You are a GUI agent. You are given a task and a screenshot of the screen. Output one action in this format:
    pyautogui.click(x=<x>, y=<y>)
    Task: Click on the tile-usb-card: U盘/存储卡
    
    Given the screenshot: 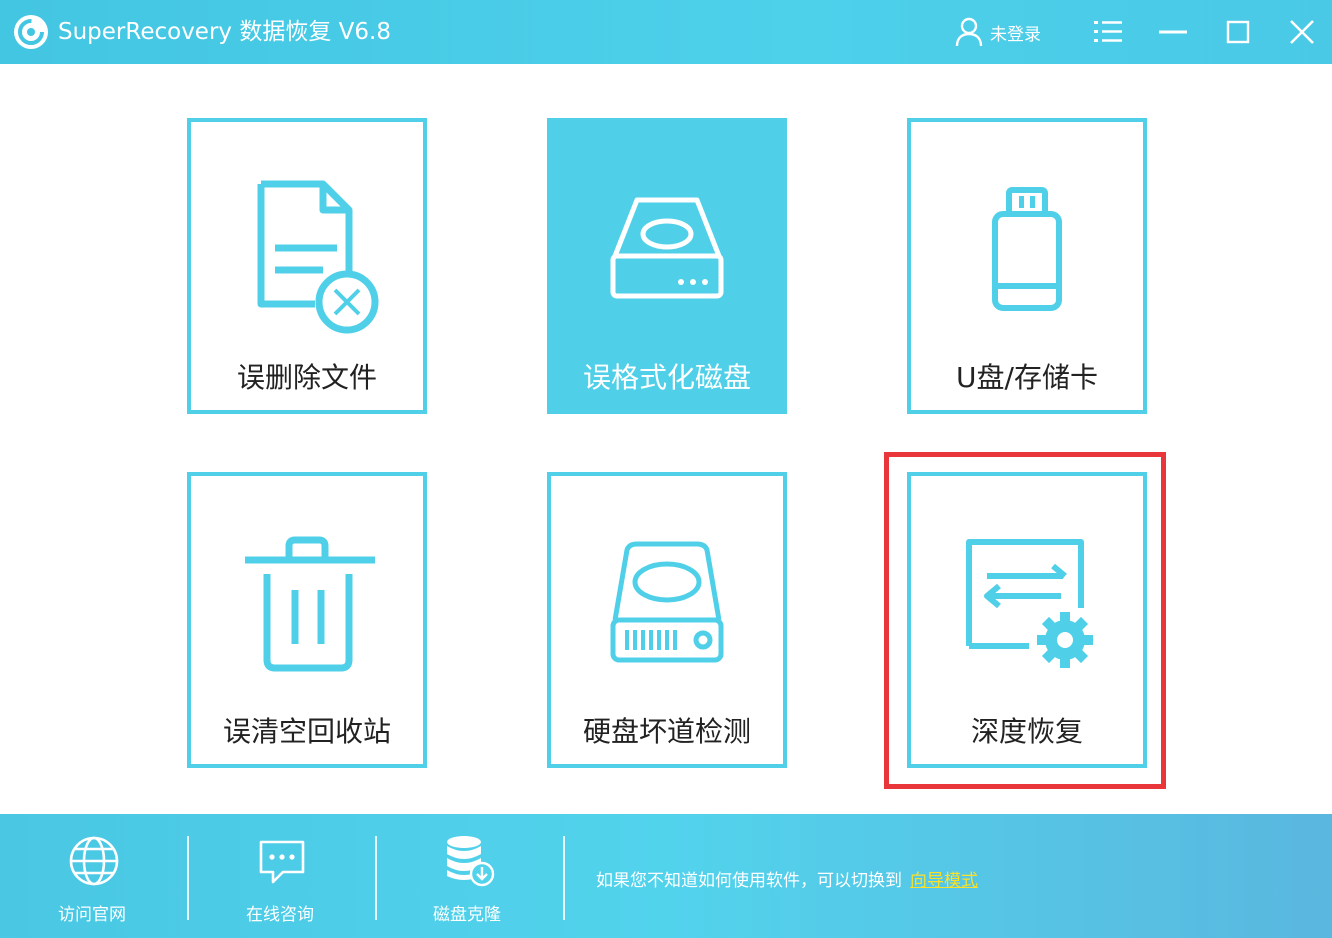 What is the action you would take?
    pyautogui.click(x=1027, y=266)
    